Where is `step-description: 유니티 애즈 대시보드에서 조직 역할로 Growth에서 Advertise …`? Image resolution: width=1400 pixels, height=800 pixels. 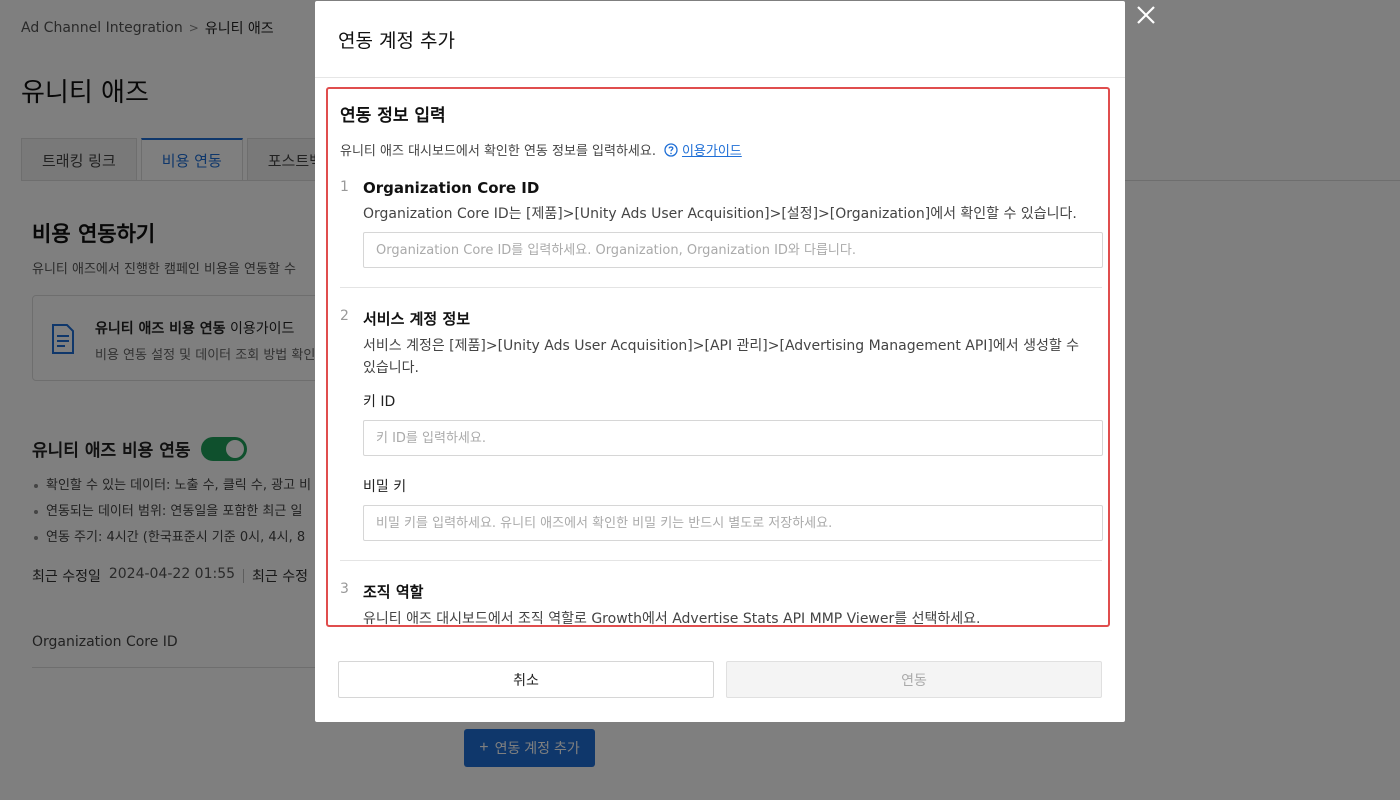
step-description: 유니티 애즈 대시보드에서 조직 역할로 Growth에서 Advertise … is located at coordinates (672, 619).